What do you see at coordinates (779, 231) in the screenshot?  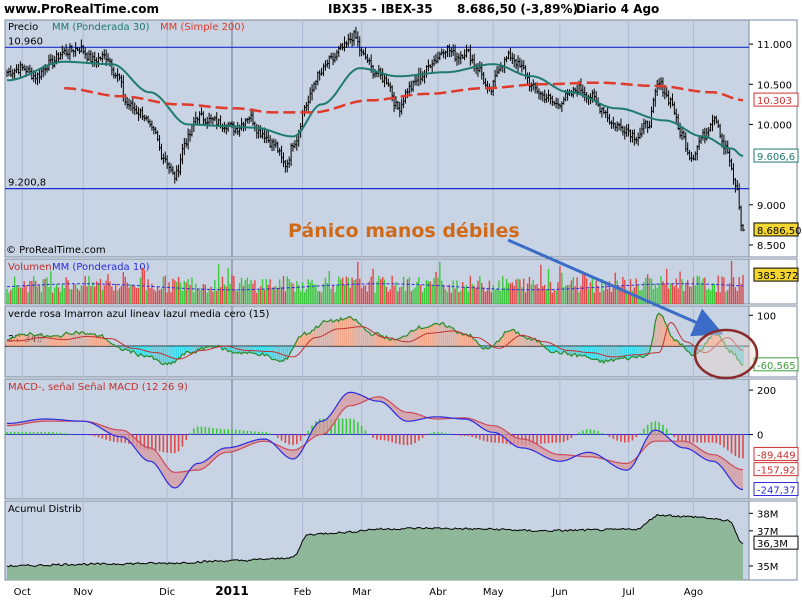 I see `price-tag: 8.686,50` at bounding box center [779, 231].